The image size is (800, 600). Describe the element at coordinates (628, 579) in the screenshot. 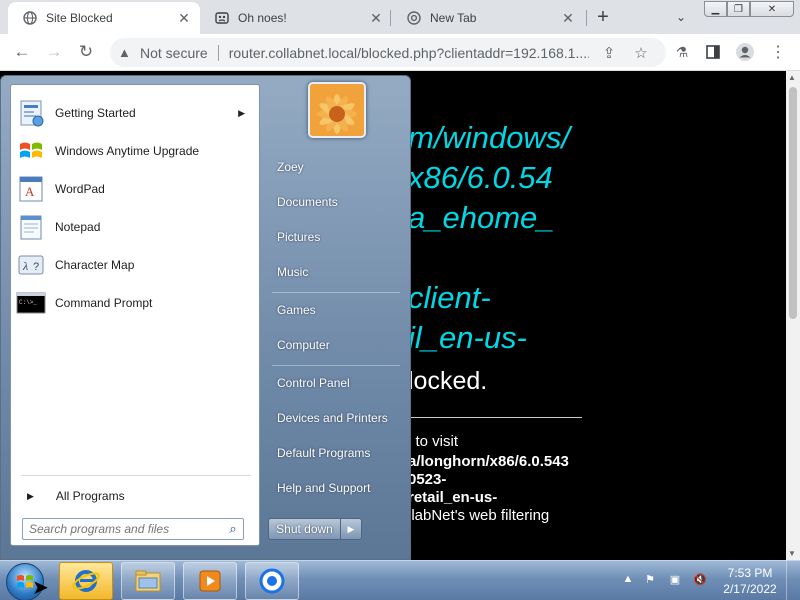

I see `tray-expand-arrow-icon: ▲` at that location.